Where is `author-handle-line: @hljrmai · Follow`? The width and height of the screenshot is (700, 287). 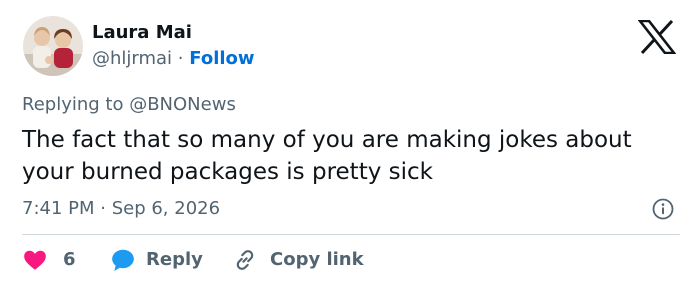
author-handle-line: @hljrmai · Follow is located at coordinates (173, 59).